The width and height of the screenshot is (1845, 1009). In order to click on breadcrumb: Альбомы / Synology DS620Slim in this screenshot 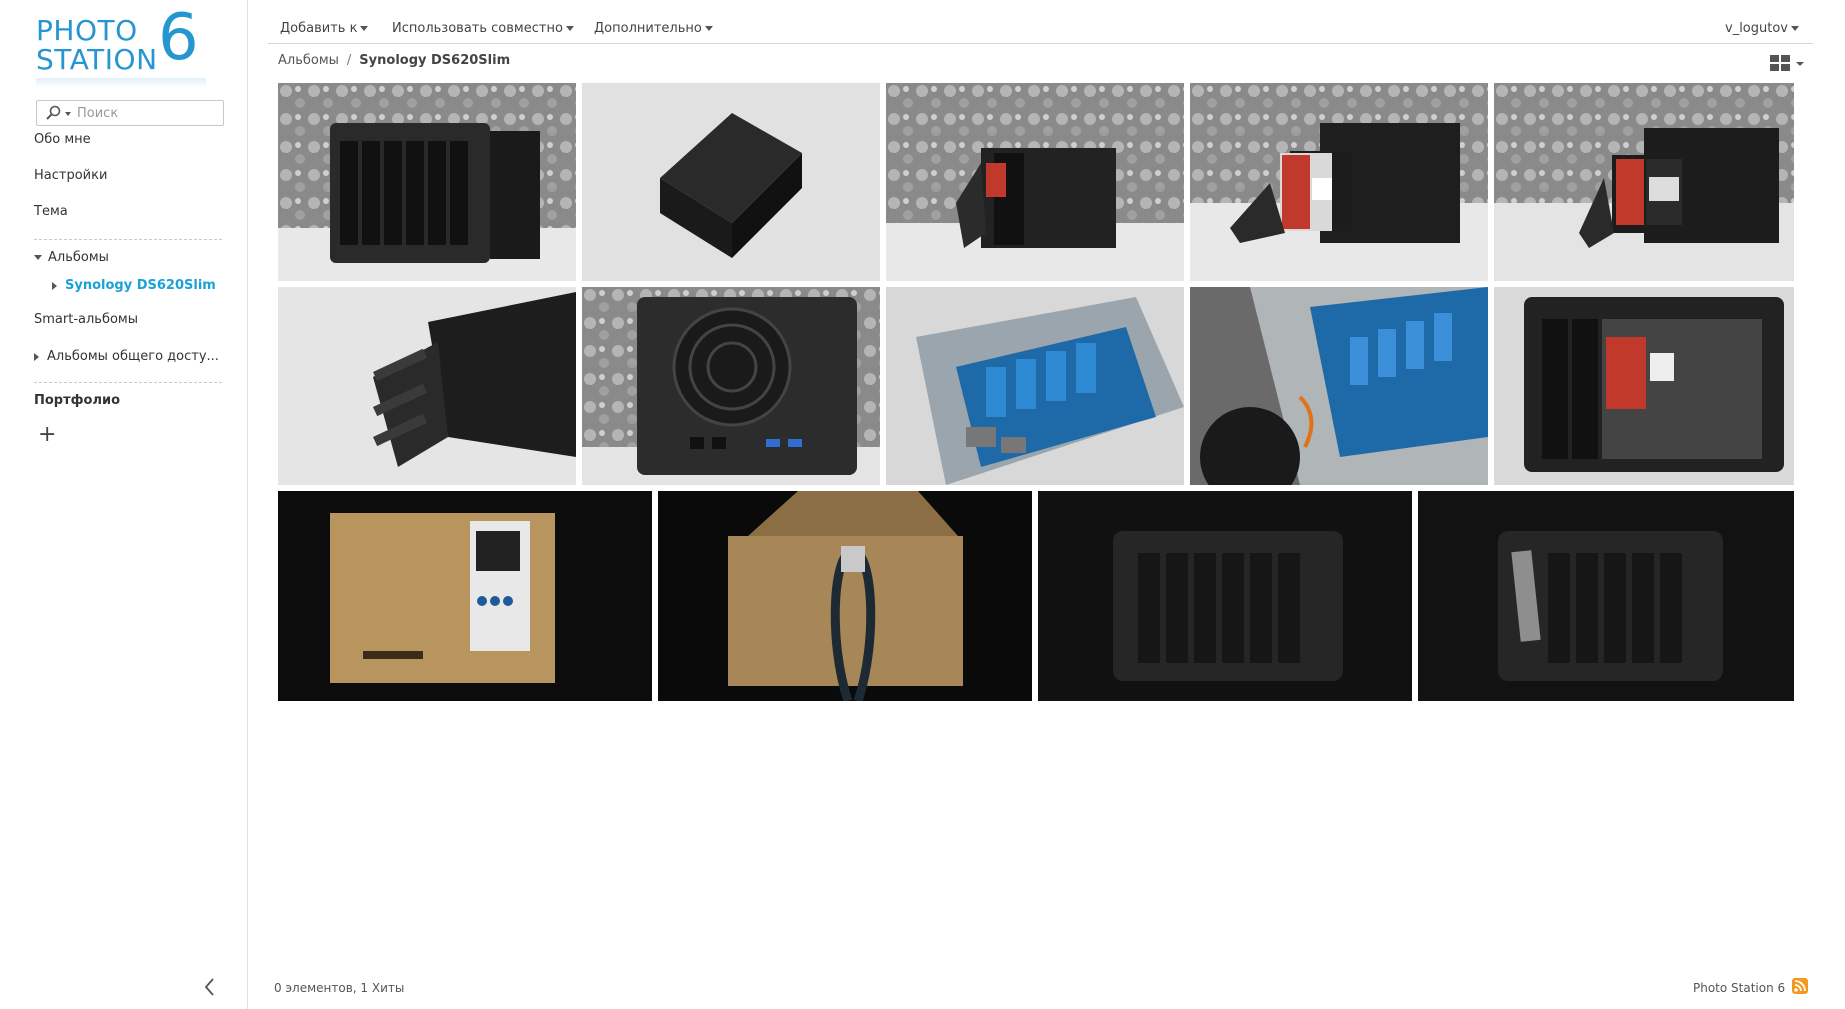, I will do `click(394, 60)`.